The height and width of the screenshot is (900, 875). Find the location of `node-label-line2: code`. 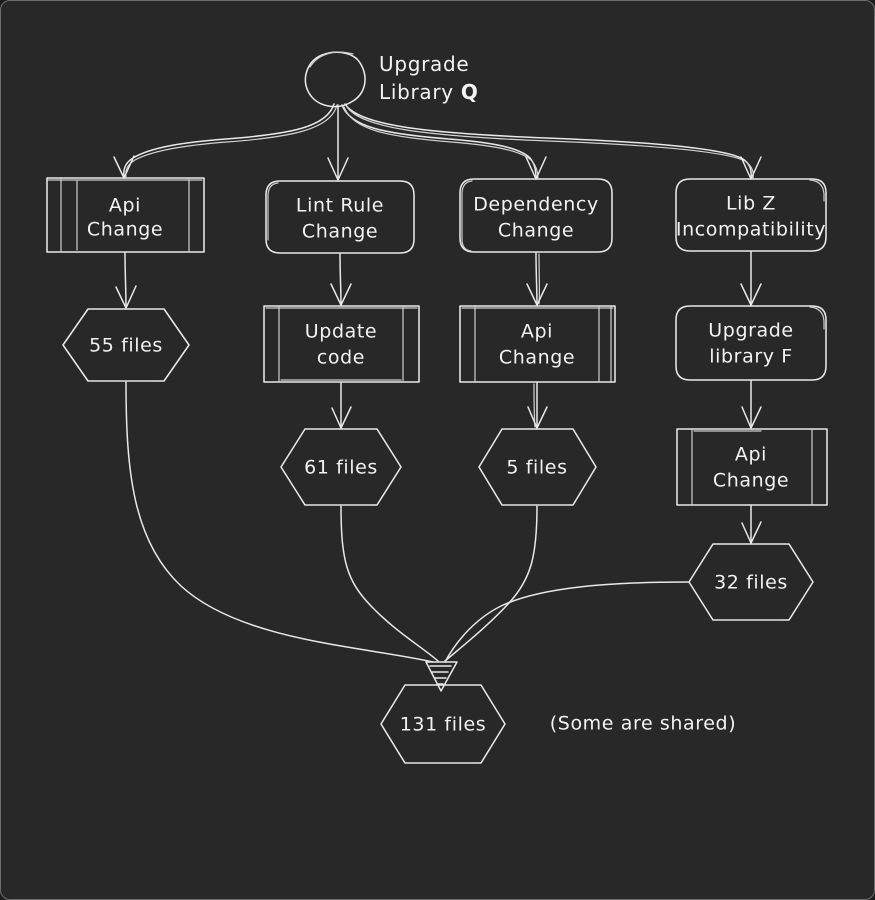

node-label-line2: code is located at coordinates (341, 358).